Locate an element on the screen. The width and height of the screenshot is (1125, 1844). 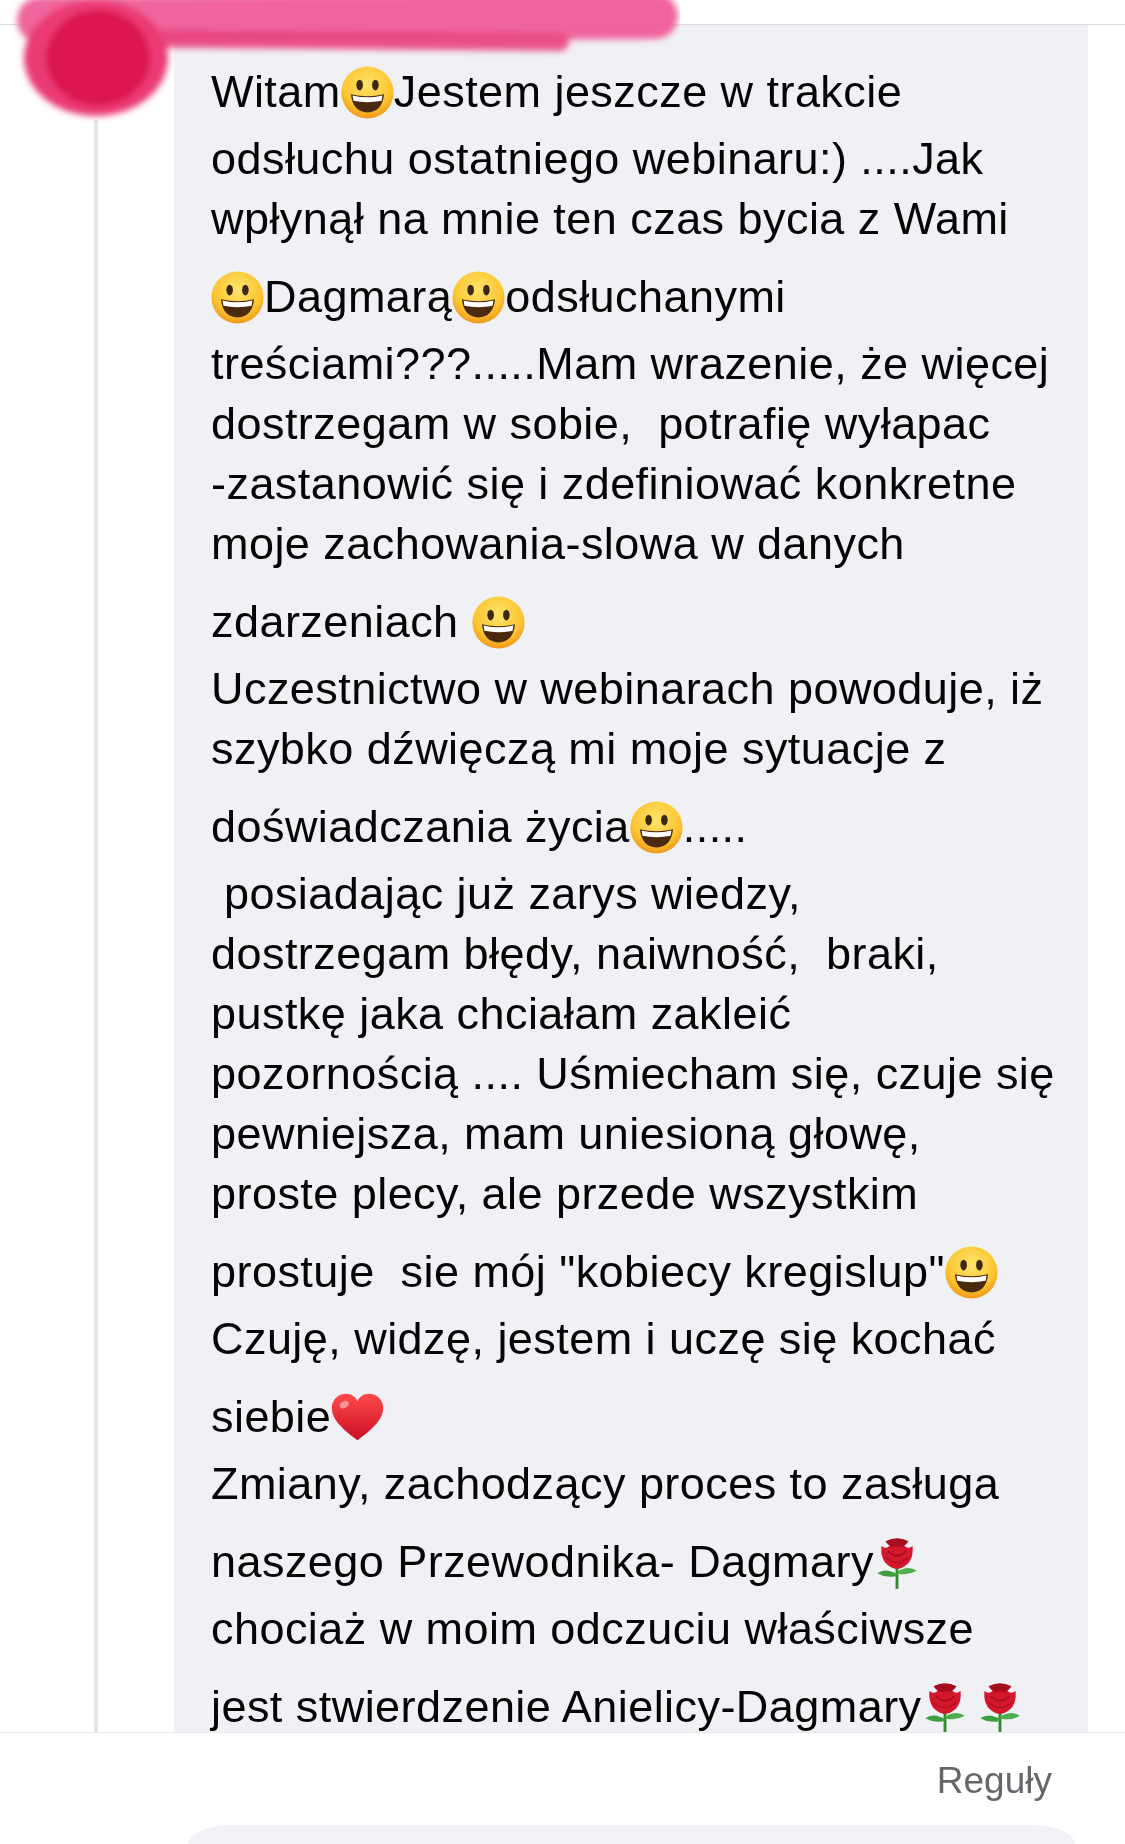
rules-link: Reguły is located at coordinates (994, 1781).